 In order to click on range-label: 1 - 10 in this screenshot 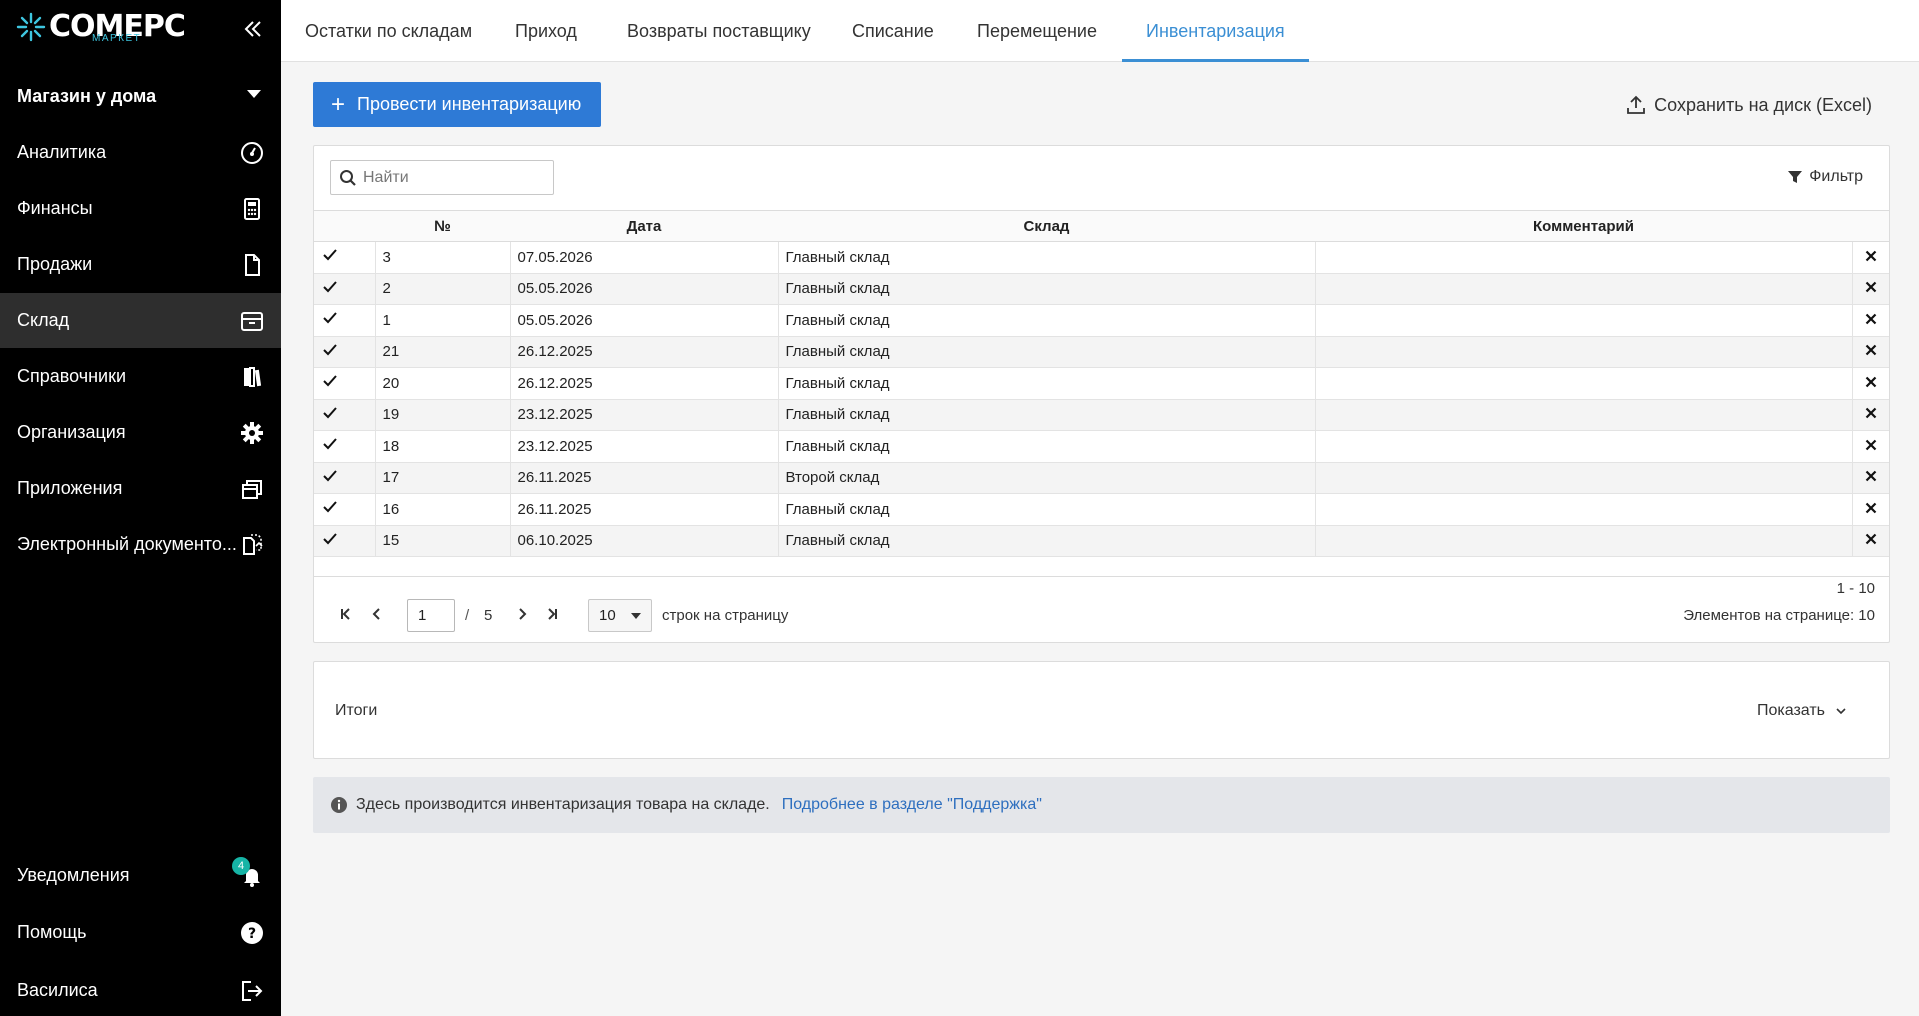, I will do `click(1855, 588)`.